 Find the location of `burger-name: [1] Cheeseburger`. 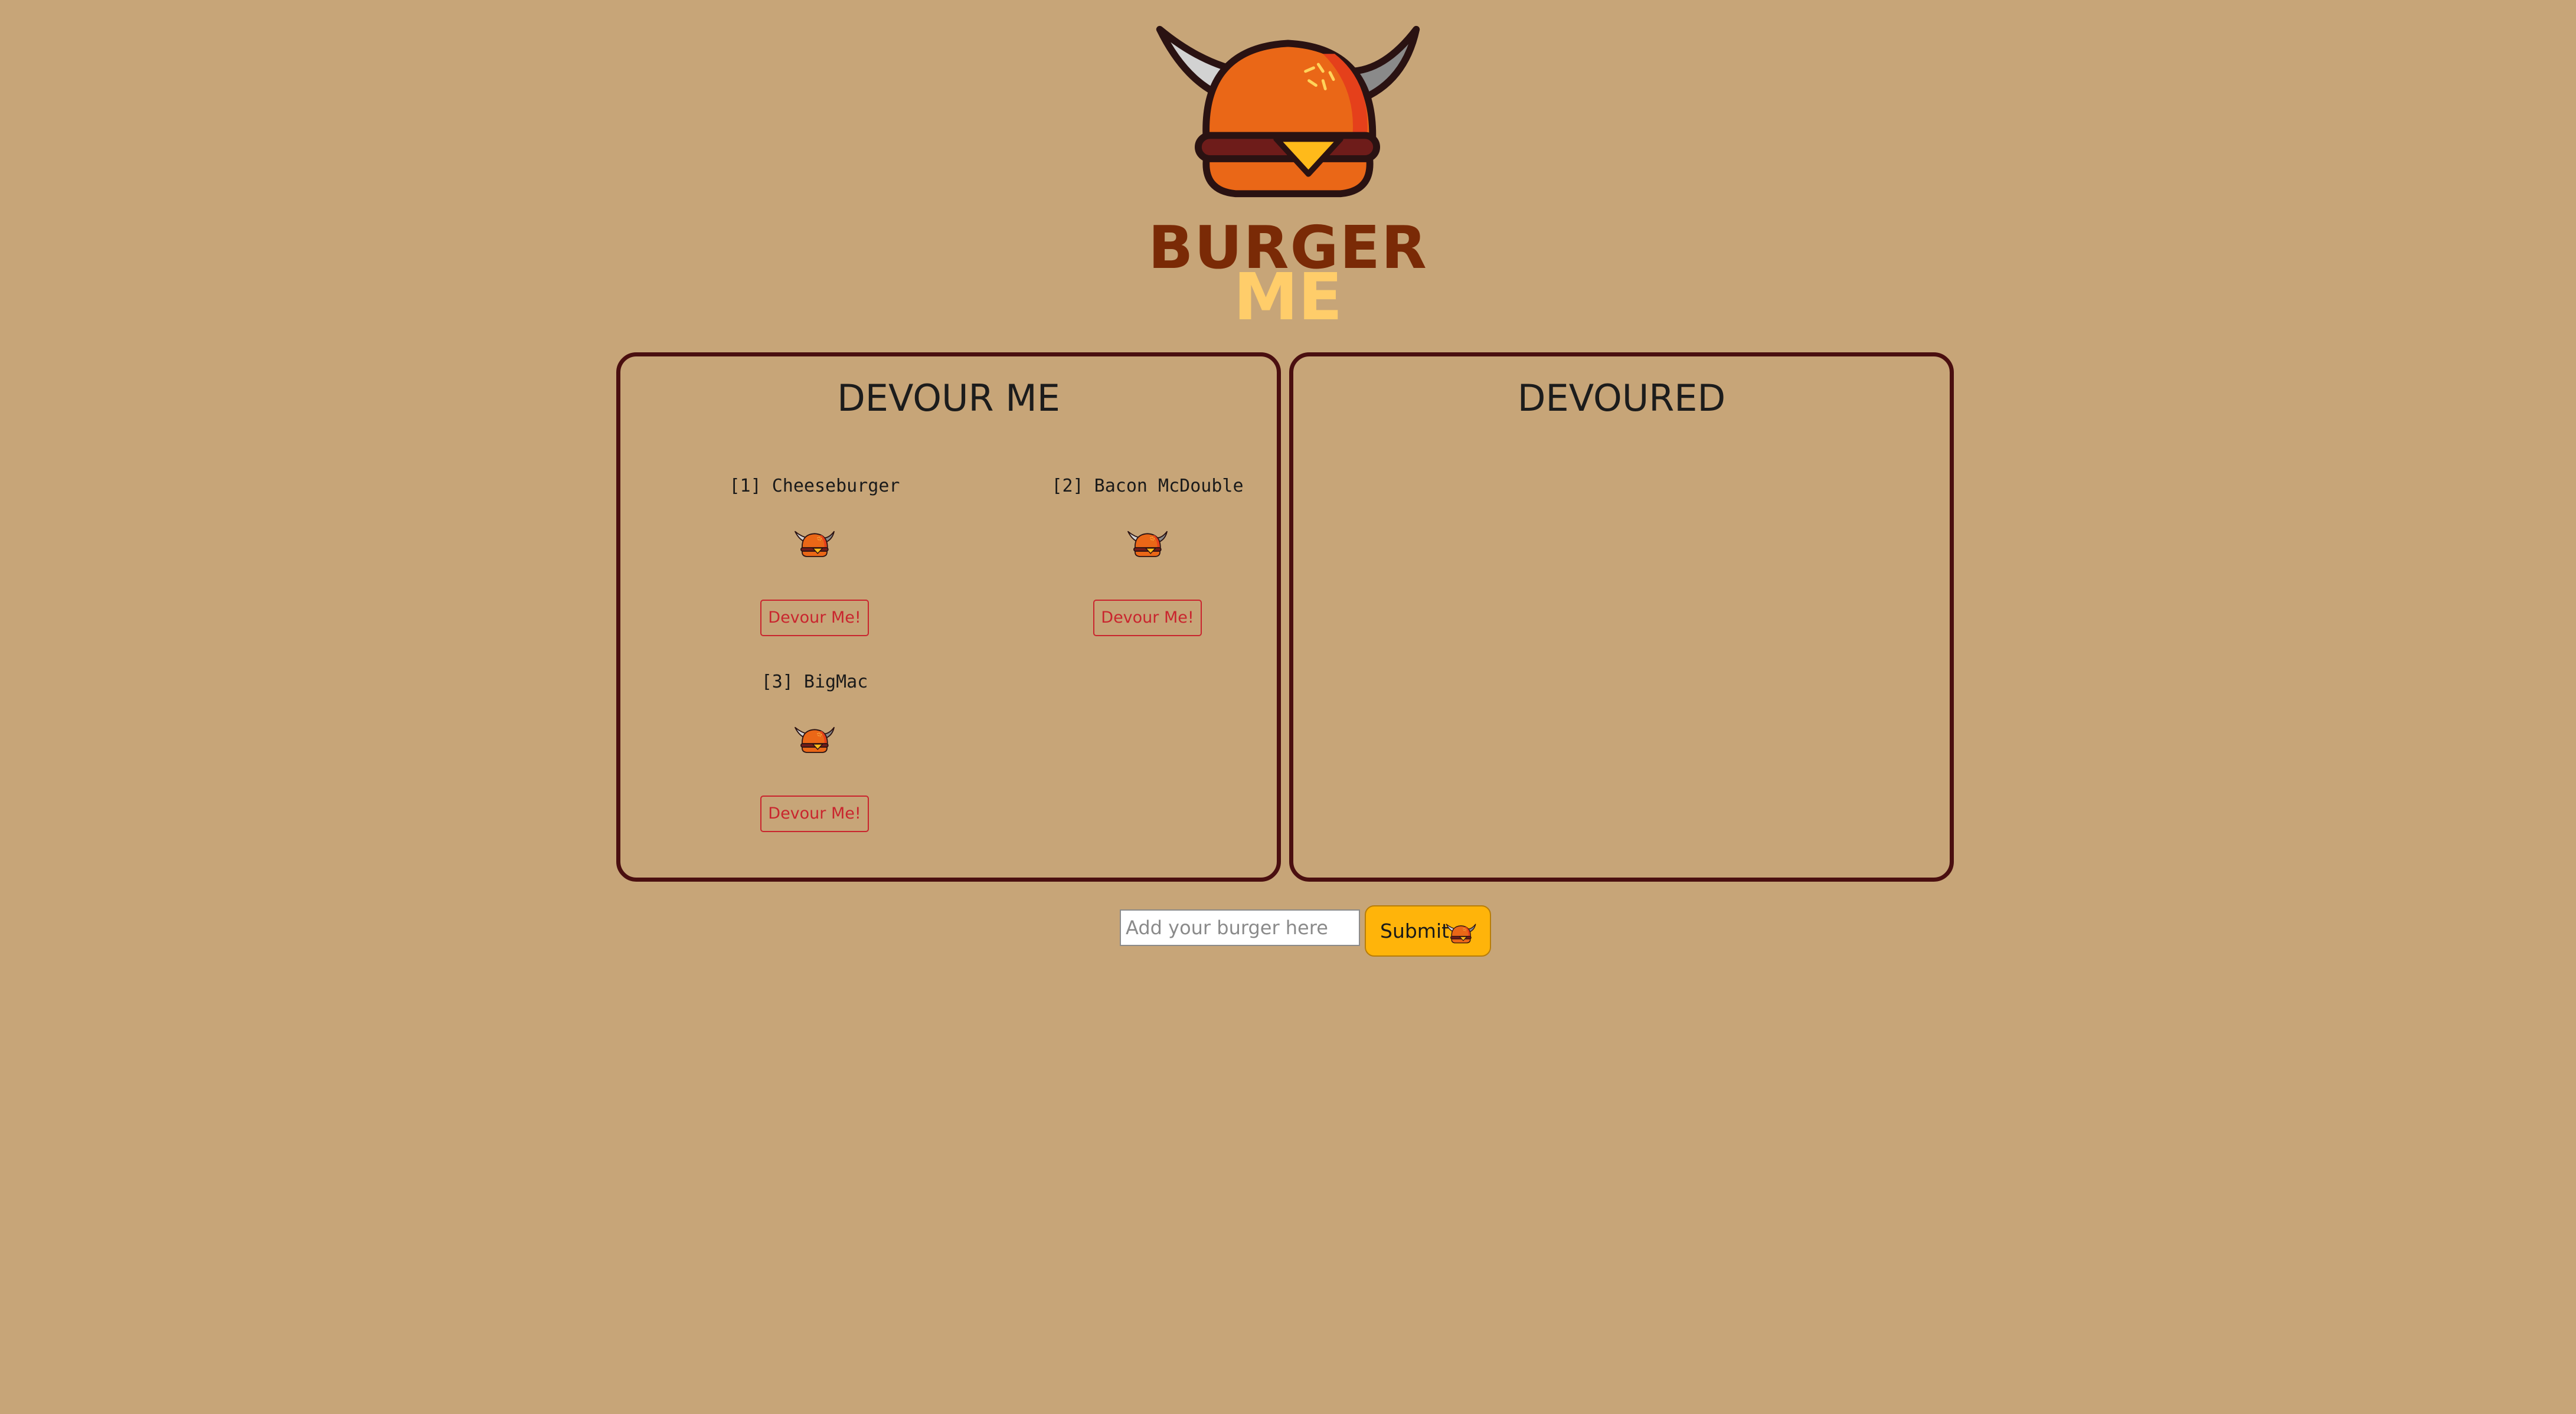

burger-name: [1] Cheeseburger is located at coordinates (814, 486).